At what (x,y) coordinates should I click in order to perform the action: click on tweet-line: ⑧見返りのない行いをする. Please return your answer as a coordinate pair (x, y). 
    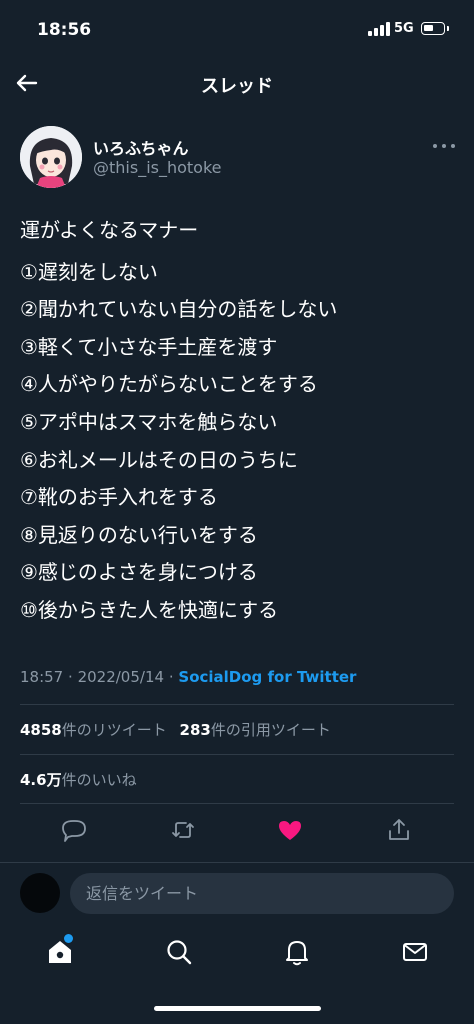
    Looking at the image, I should click on (139, 534).